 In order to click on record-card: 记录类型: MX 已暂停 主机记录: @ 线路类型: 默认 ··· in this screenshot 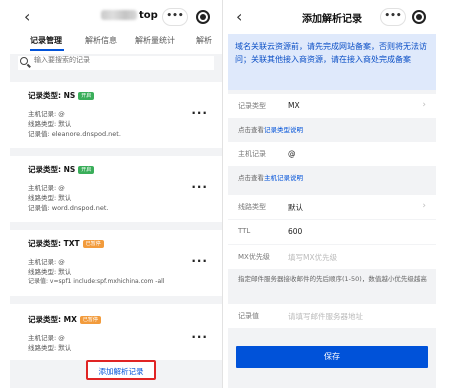, I will do `click(116, 332)`.